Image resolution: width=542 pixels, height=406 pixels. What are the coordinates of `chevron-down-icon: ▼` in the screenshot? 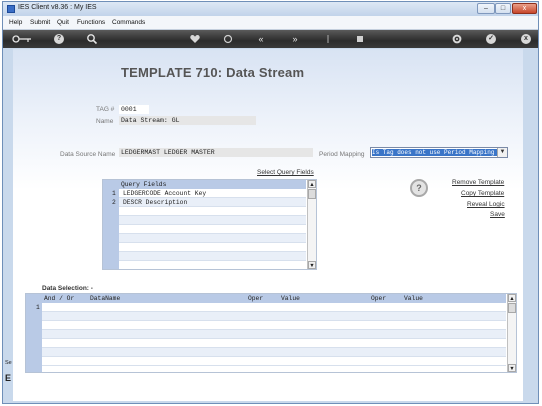 It's located at (502, 152).